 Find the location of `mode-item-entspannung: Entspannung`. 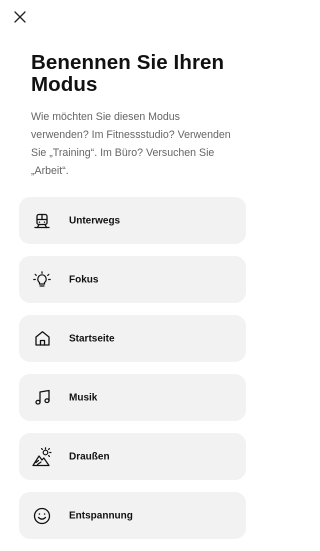

mode-item-entspannung: Entspannung is located at coordinates (132, 515).